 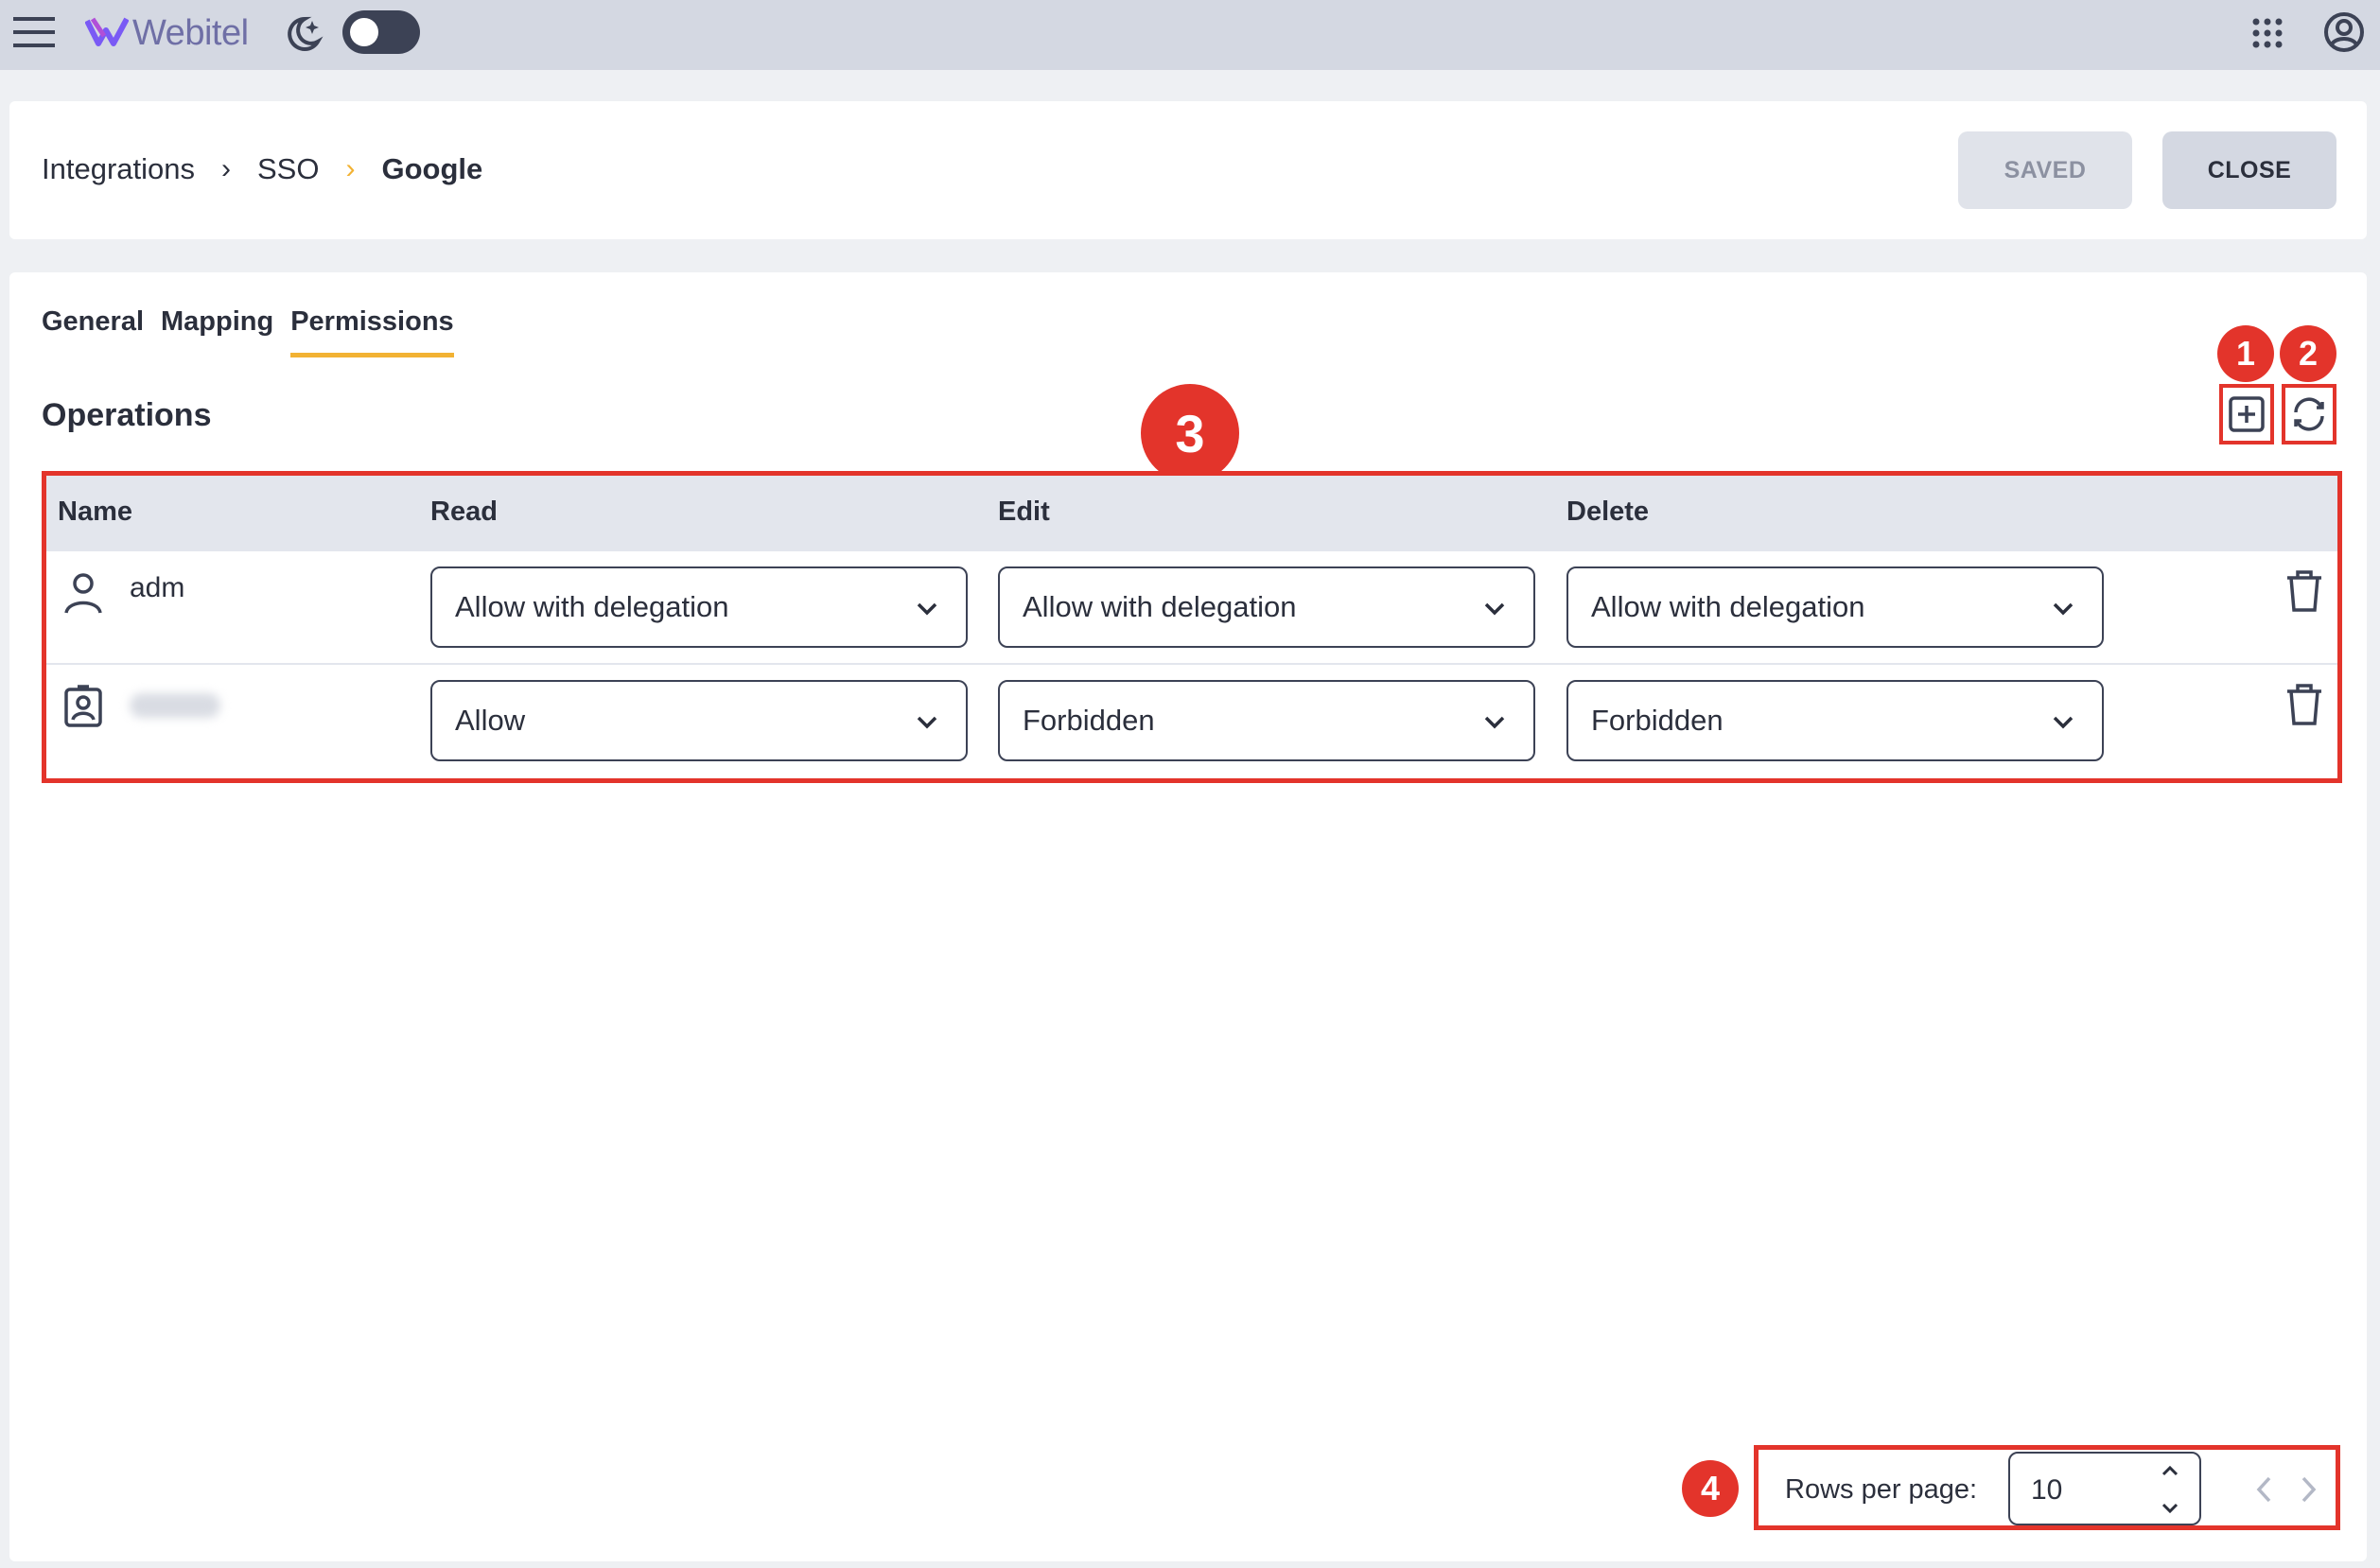 I want to click on hamburger-icon, so click(x=34, y=32).